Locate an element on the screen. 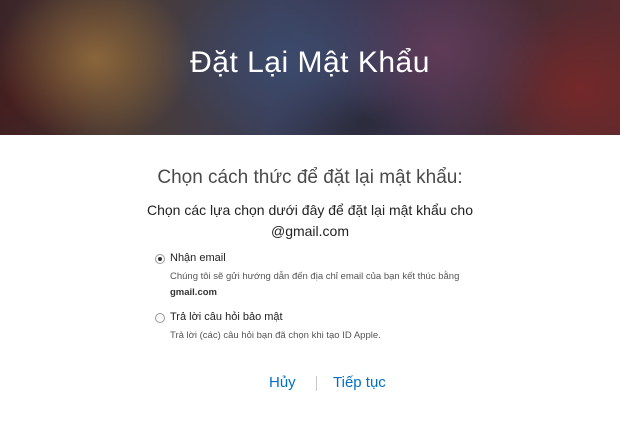 This screenshot has width=620, height=437. email-domain: gmail.com is located at coordinates (193, 292).